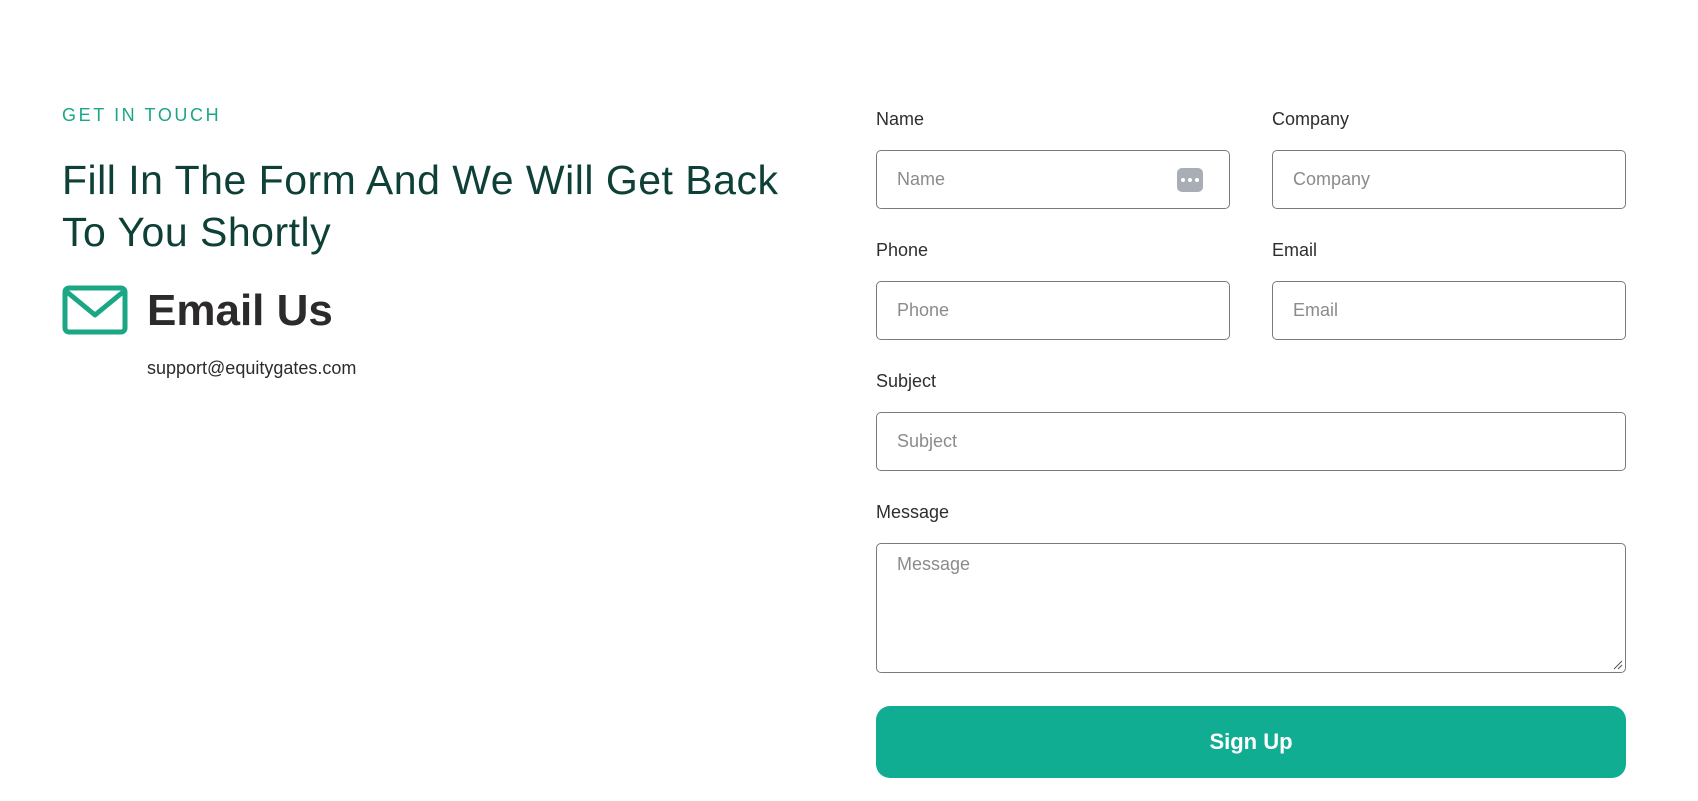  I want to click on company-placeholder: Company, so click(1332, 179).